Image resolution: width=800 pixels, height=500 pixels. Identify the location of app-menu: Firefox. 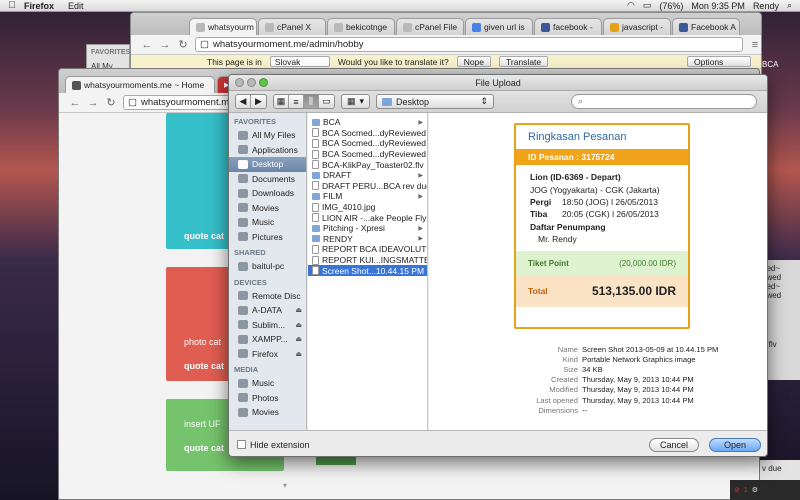
(39, 6).